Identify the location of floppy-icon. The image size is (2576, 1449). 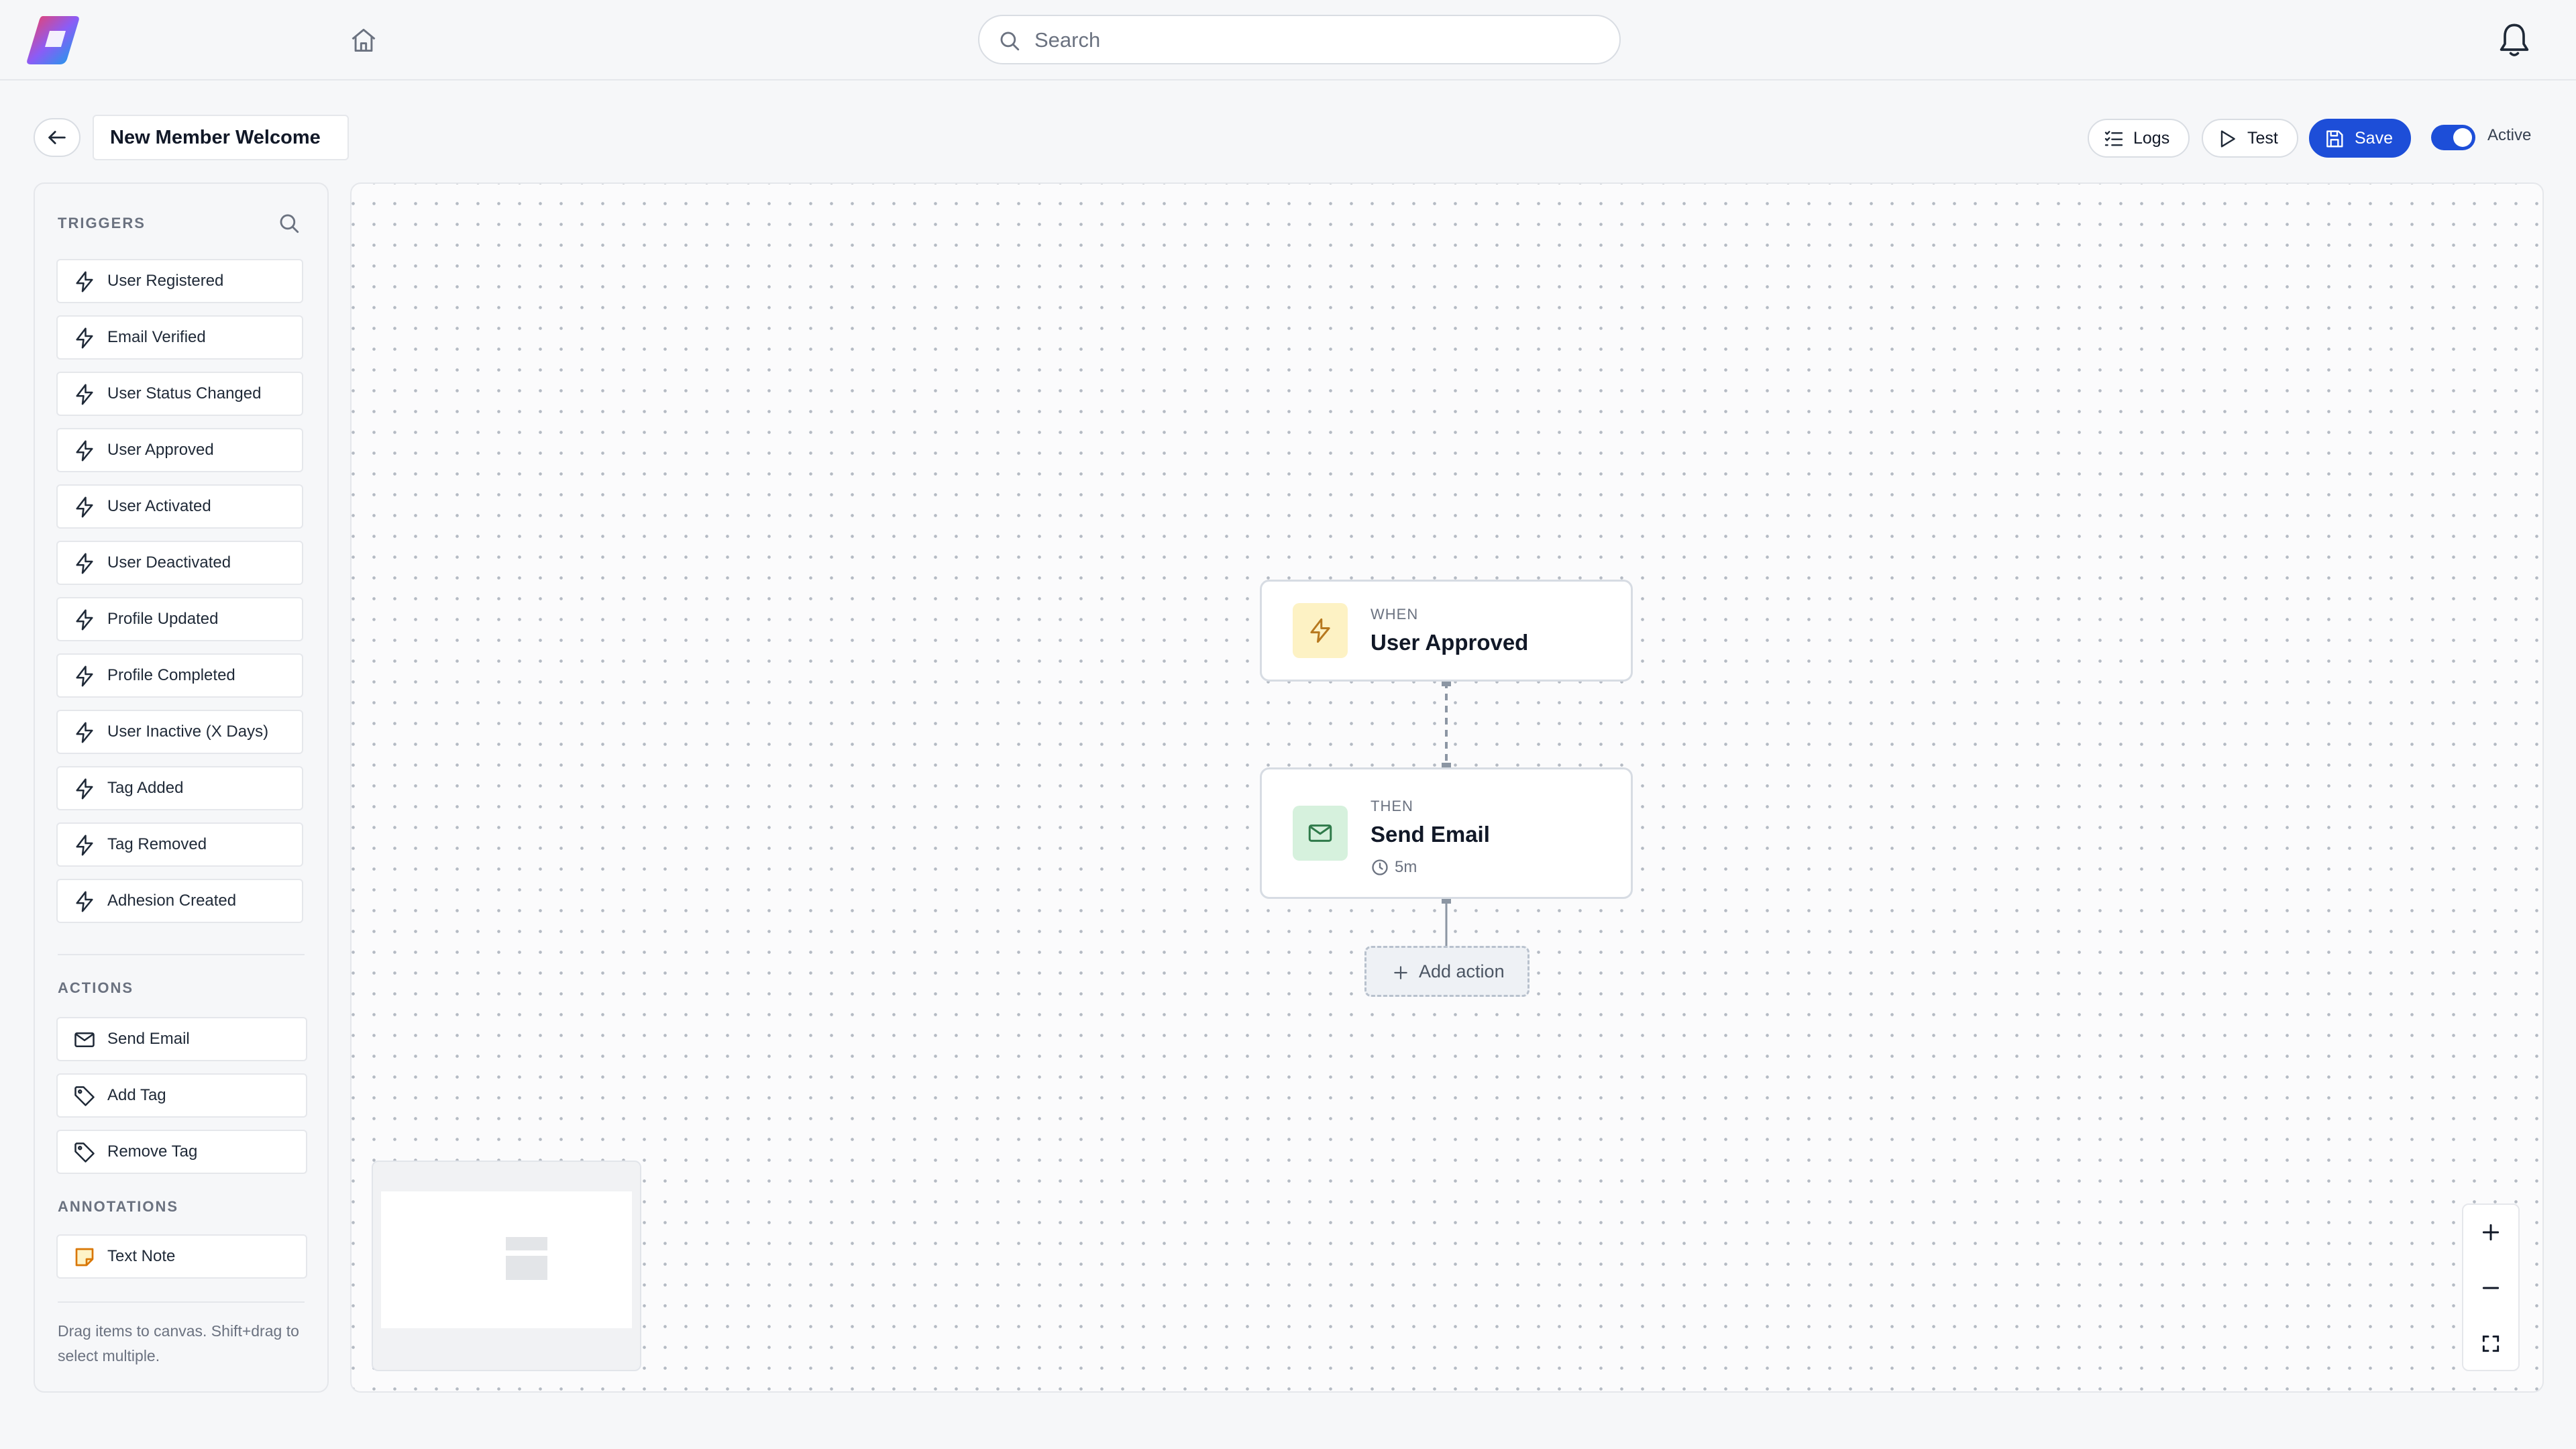
(2334, 139).